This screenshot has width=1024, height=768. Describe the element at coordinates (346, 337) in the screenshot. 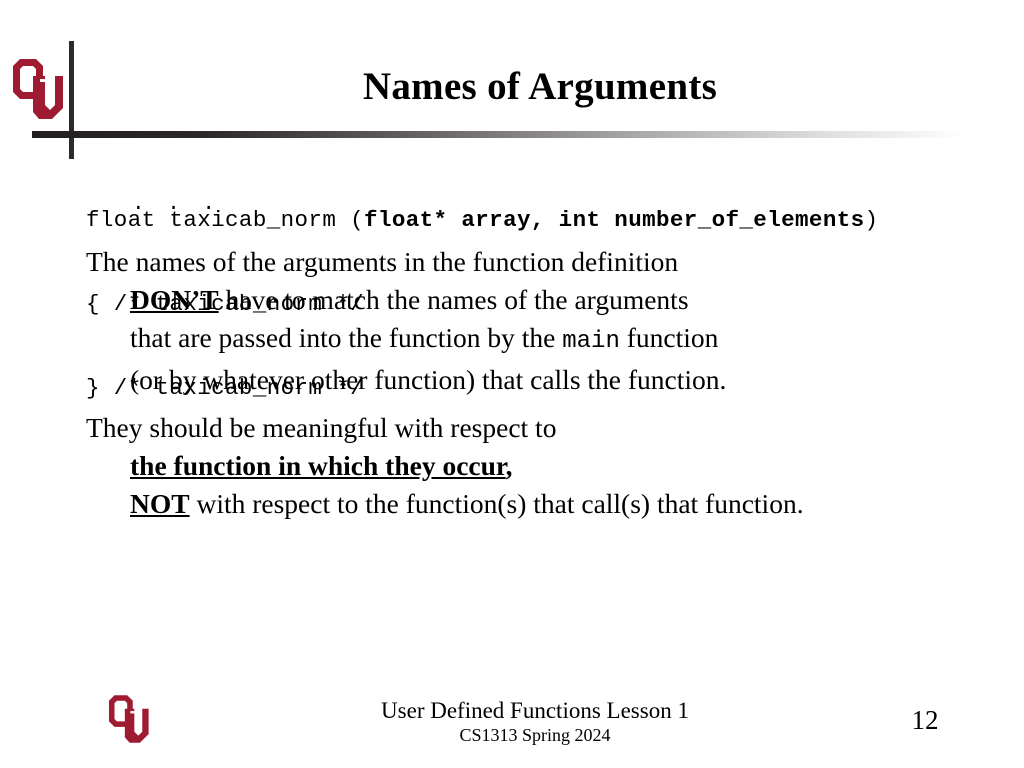

I see `paragraph-1-line-3-pre: that are passed into the function by the` at that location.